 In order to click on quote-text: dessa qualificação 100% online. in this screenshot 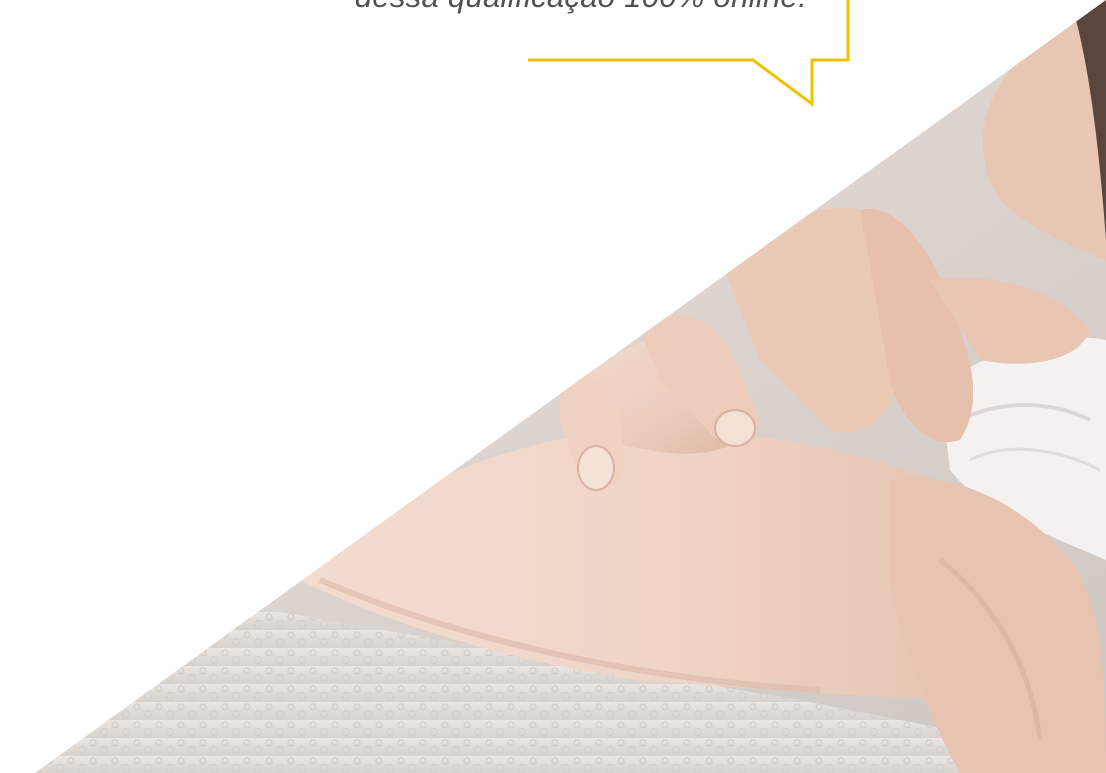, I will do `click(545, 7)`.